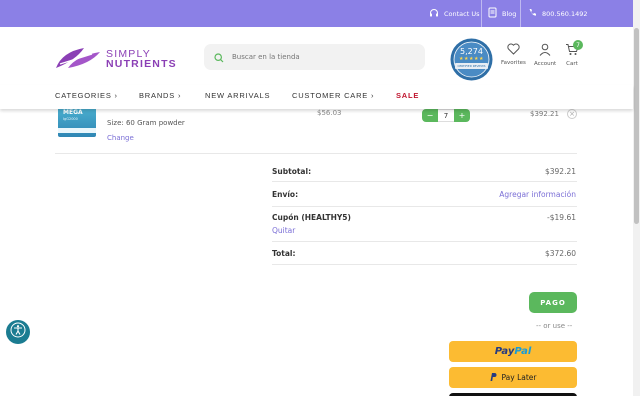 This screenshot has width=640, height=396. I want to click on logo-wordmark: SIMPLY NUTRIENTS, so click(141, 59).